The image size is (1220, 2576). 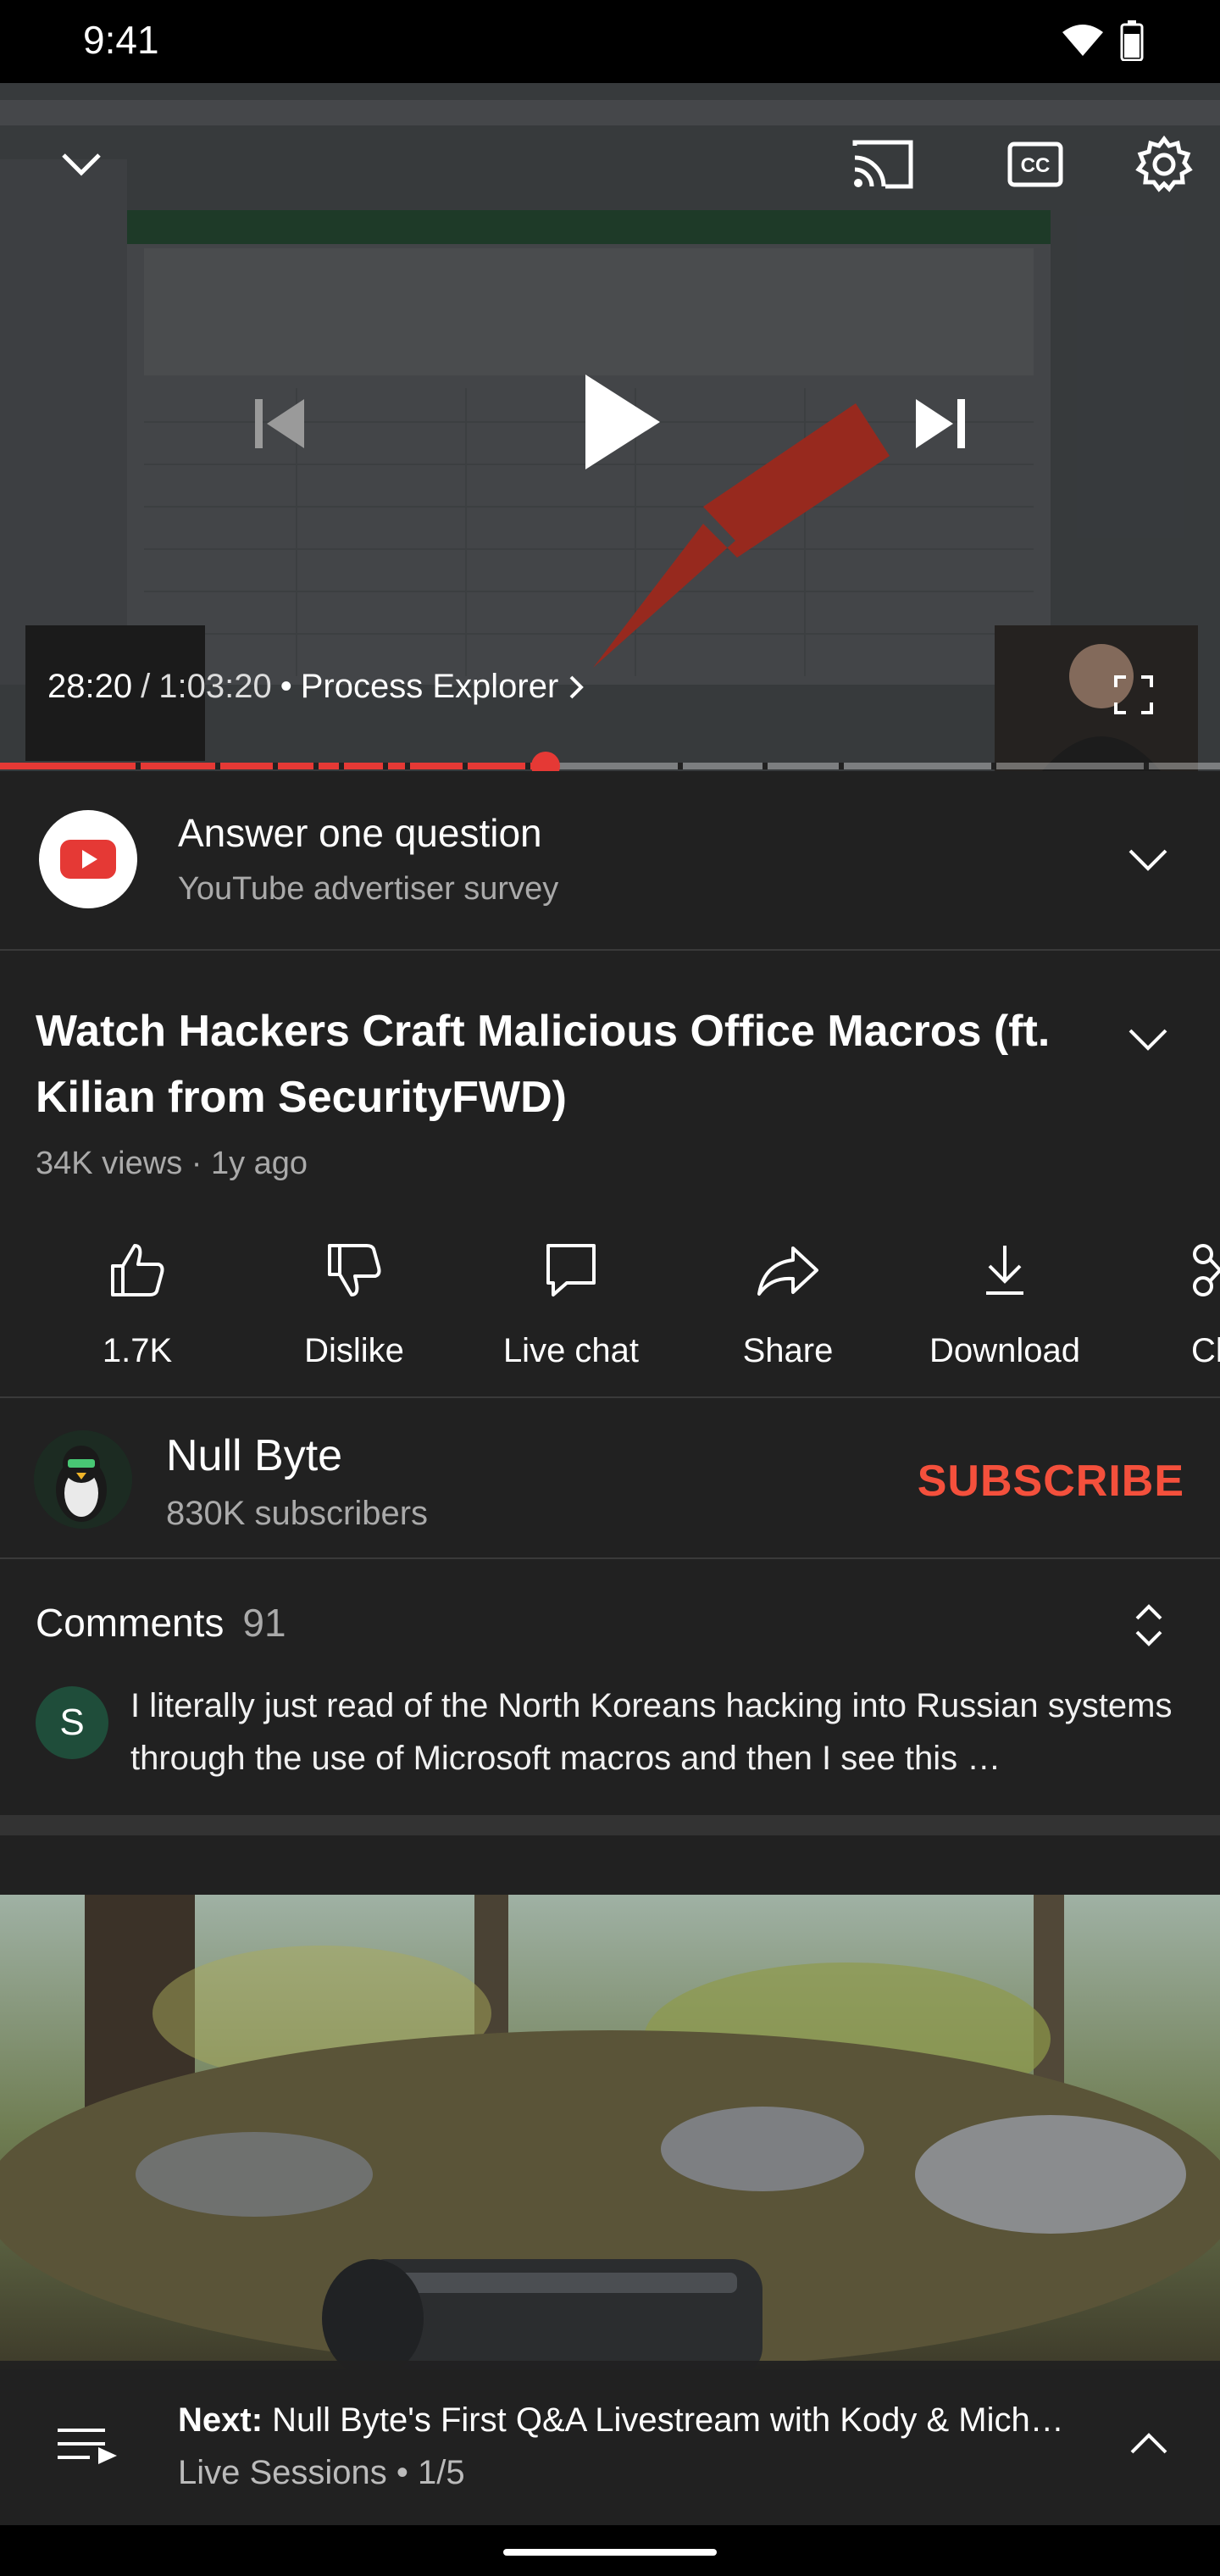 I want to click on cast-button, so click(x=882, y=164).